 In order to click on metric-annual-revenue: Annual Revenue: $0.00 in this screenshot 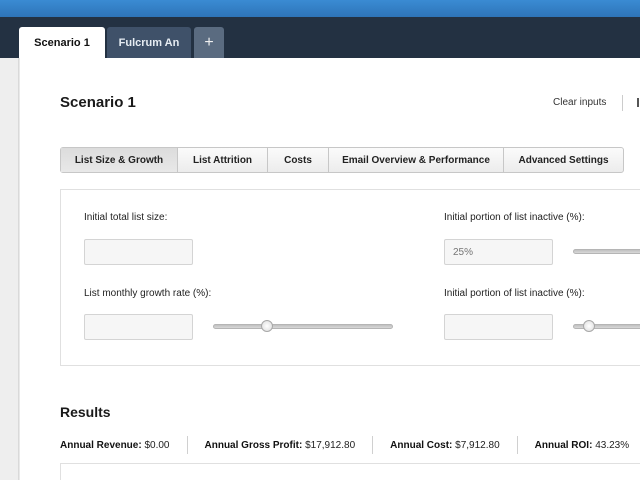, I will do `click(115, 445)`.